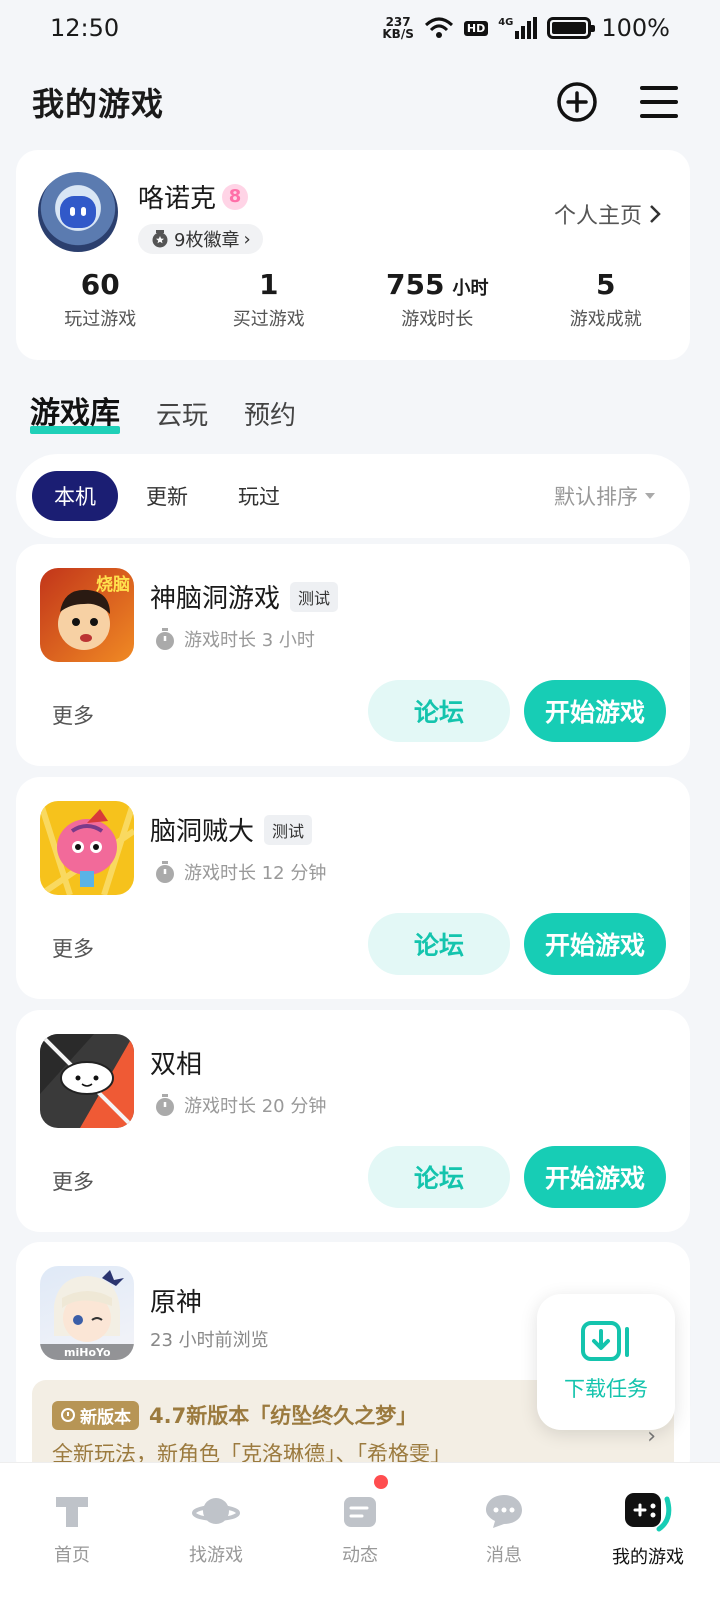 Image resolution: width=720 pixels, height=1600 pixels. I want to click on add-circle-icon, so click(577, 102).